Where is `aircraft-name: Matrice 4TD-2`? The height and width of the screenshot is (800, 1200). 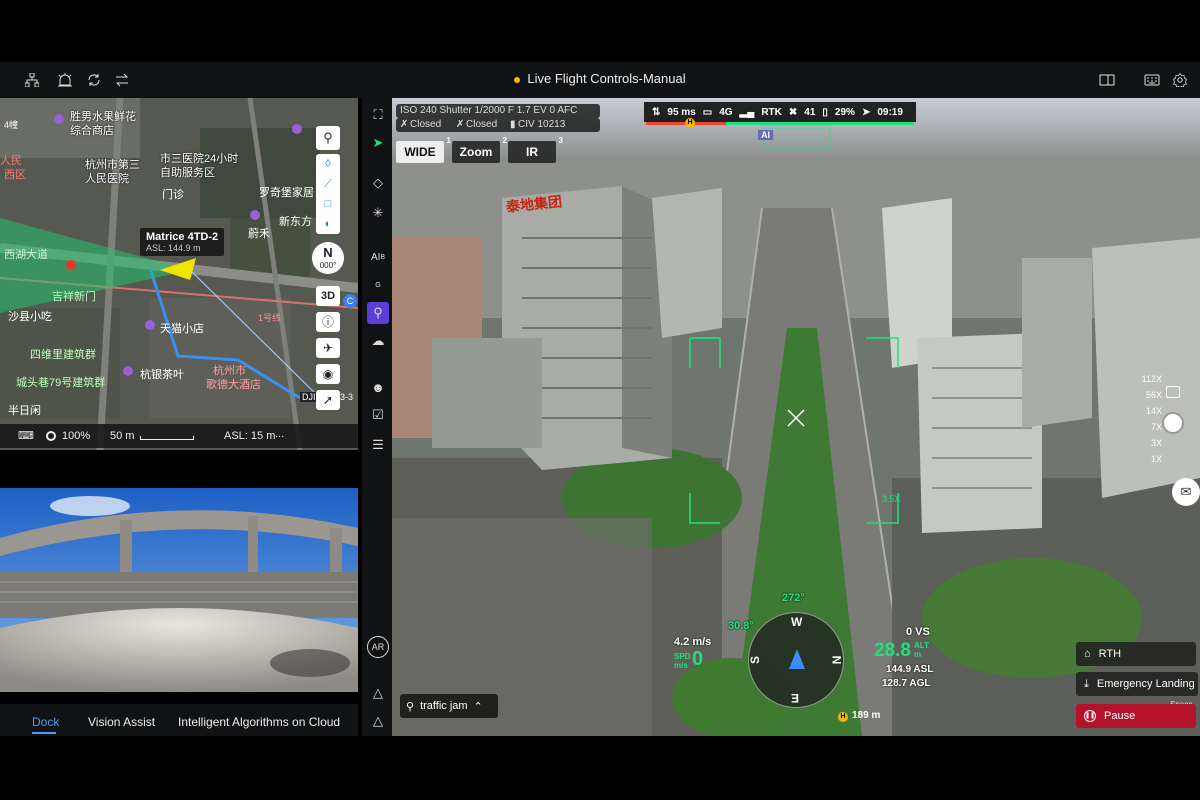
aircraft-name: Matrice 4TD-2 is located at coordinates (182, 237).